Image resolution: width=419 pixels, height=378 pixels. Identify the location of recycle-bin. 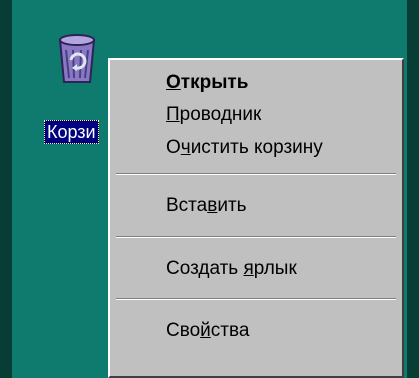
(72, 62).